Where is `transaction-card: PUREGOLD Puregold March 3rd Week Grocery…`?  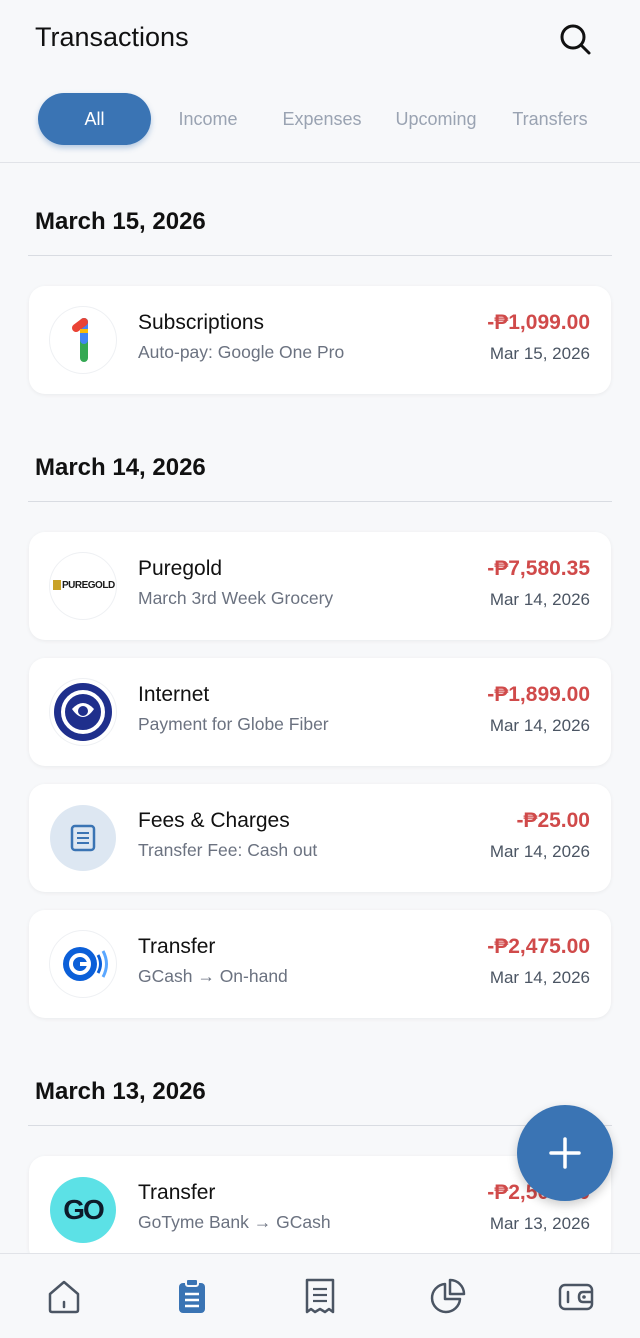 transaction-card: PUREGOLD Puregold March 3rd Week Grocery… is located at coordinates (320, 586).